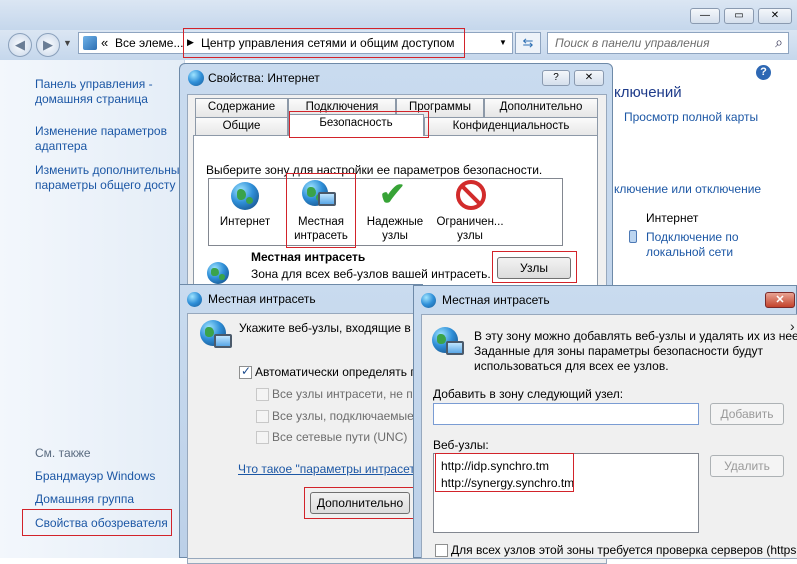 The width and height of the screenshot is (797, 564). What do you see at coordinates (217, 337) in the screenshot?
I see `intranet1-icon` at bounding box center [217, 337].